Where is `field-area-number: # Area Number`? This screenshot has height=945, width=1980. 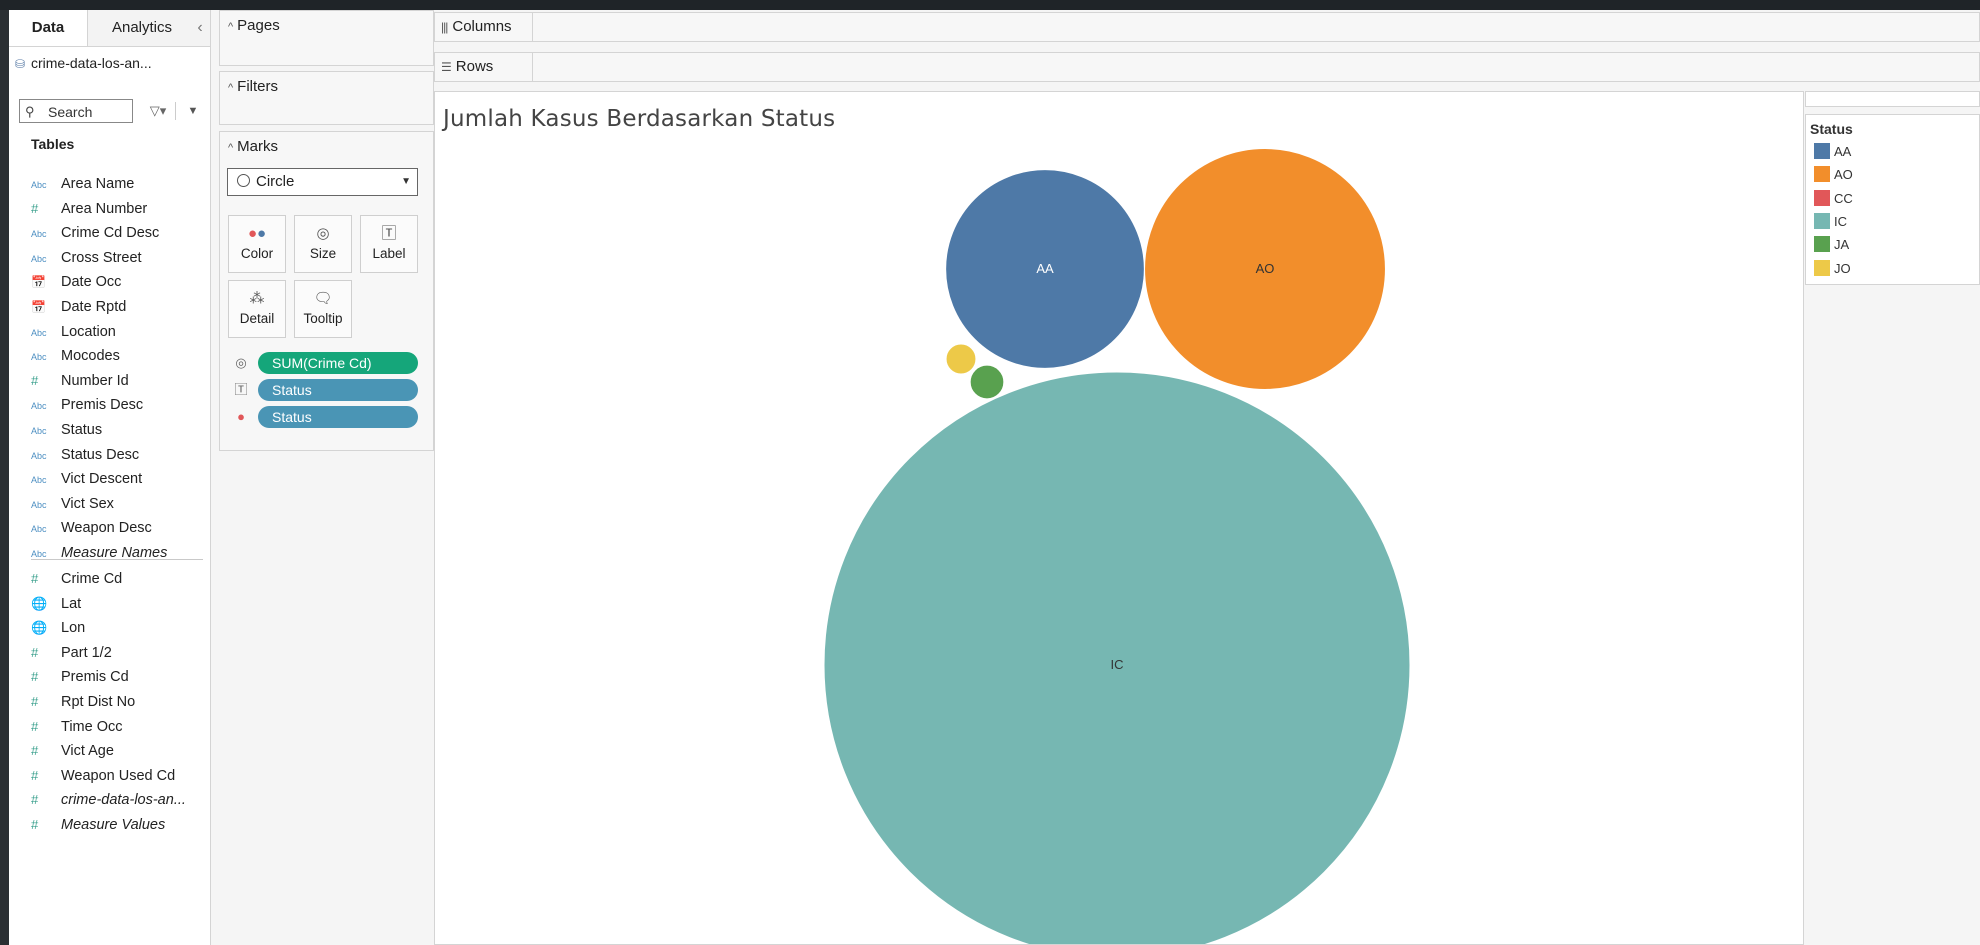 field-area-number: # Area Number is located at coordinates (118, 209).